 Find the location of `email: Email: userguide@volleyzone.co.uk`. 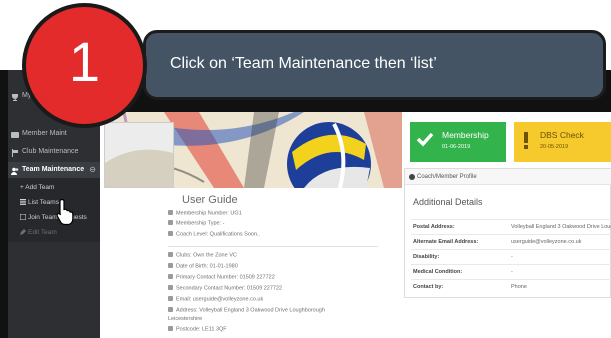

email: Email: userguide@volleyzone.co.uk is located at coordinates (215, 299).